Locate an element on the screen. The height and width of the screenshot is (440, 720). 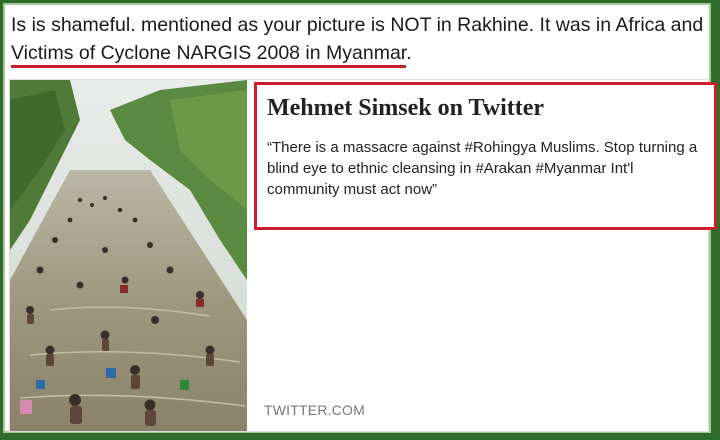
source-domain: TWITTER.COM is located at coordinates (314, 410).